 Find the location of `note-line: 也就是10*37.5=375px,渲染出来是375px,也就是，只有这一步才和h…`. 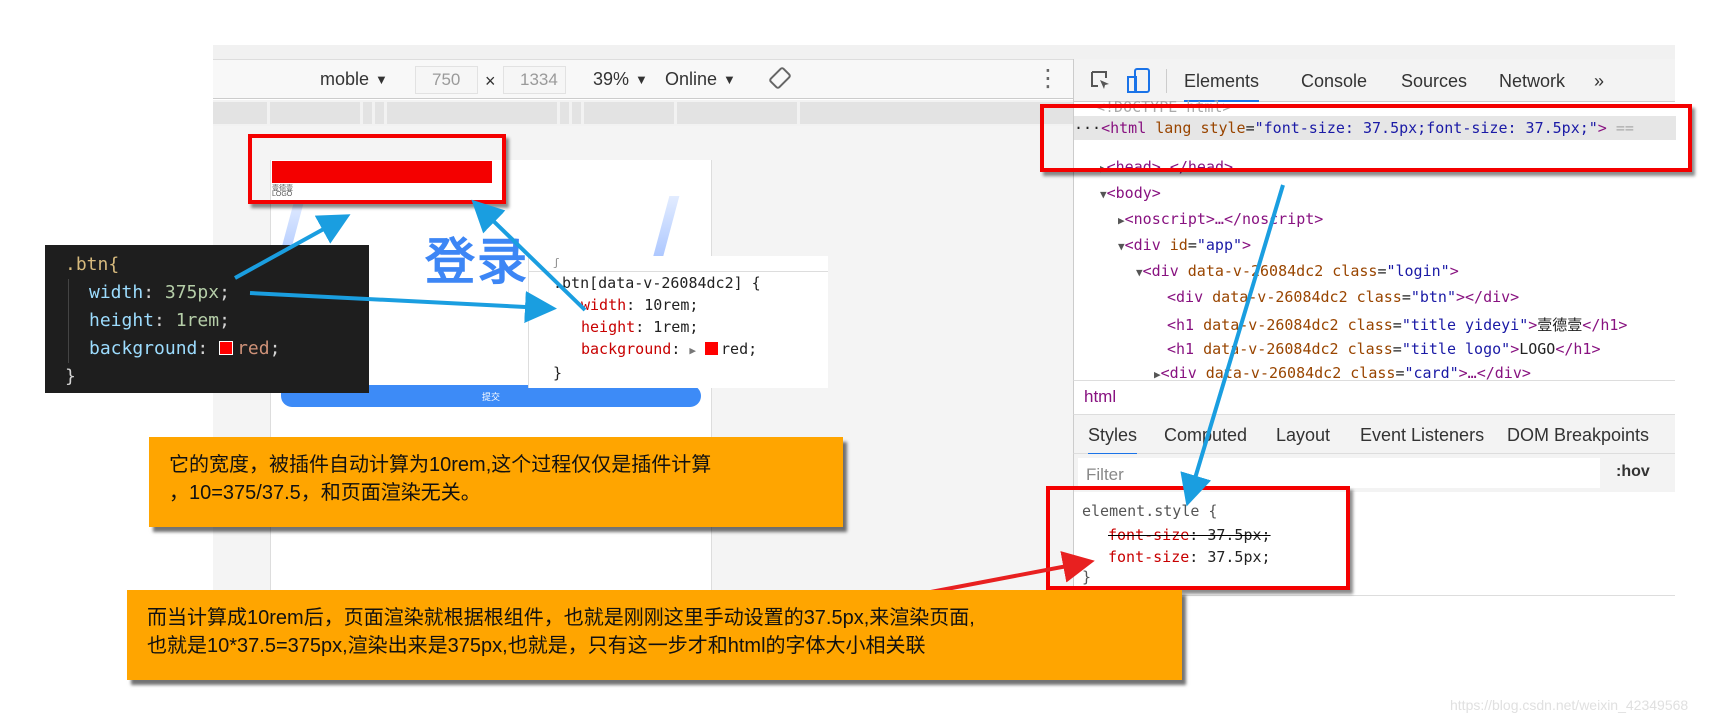

note-line: 也就是10*37.5=375px,渲染出来是375px,也就是，只有这一步才和h… is located at coordinates (536, 646).